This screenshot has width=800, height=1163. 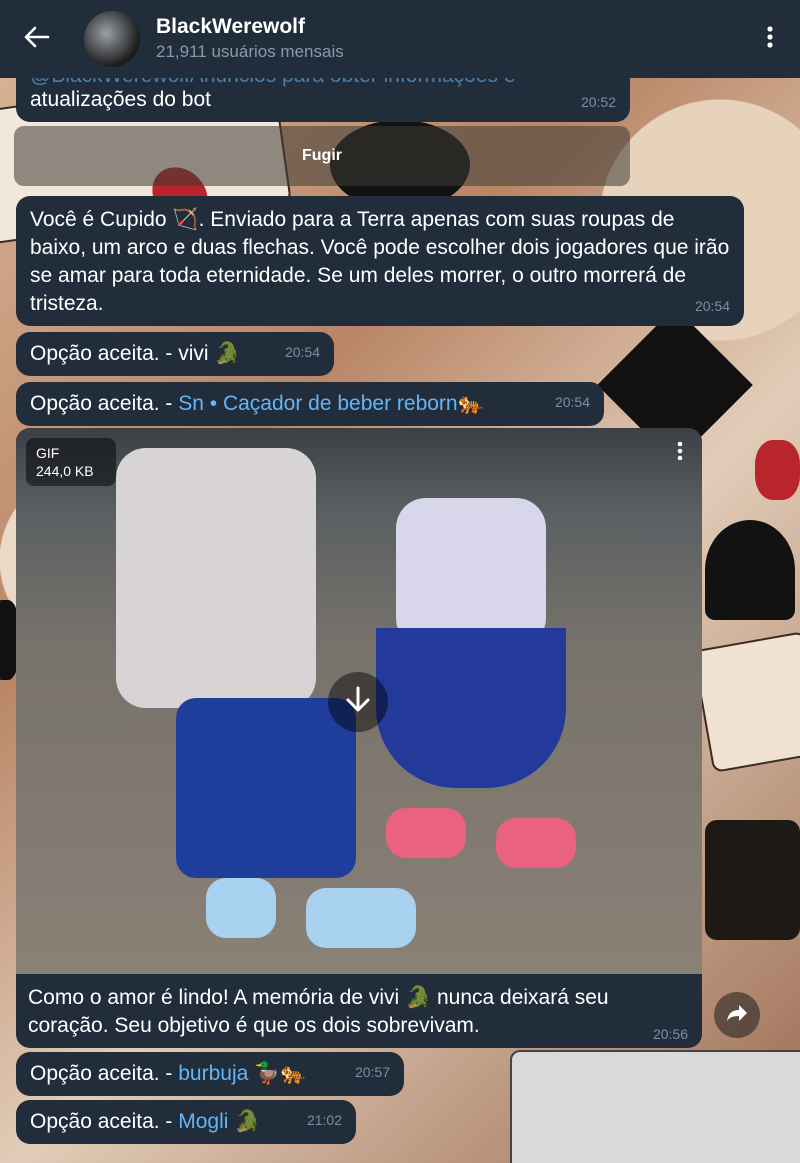 I want to click on message-text: atualizações do bot, so click(x=120, y=99).